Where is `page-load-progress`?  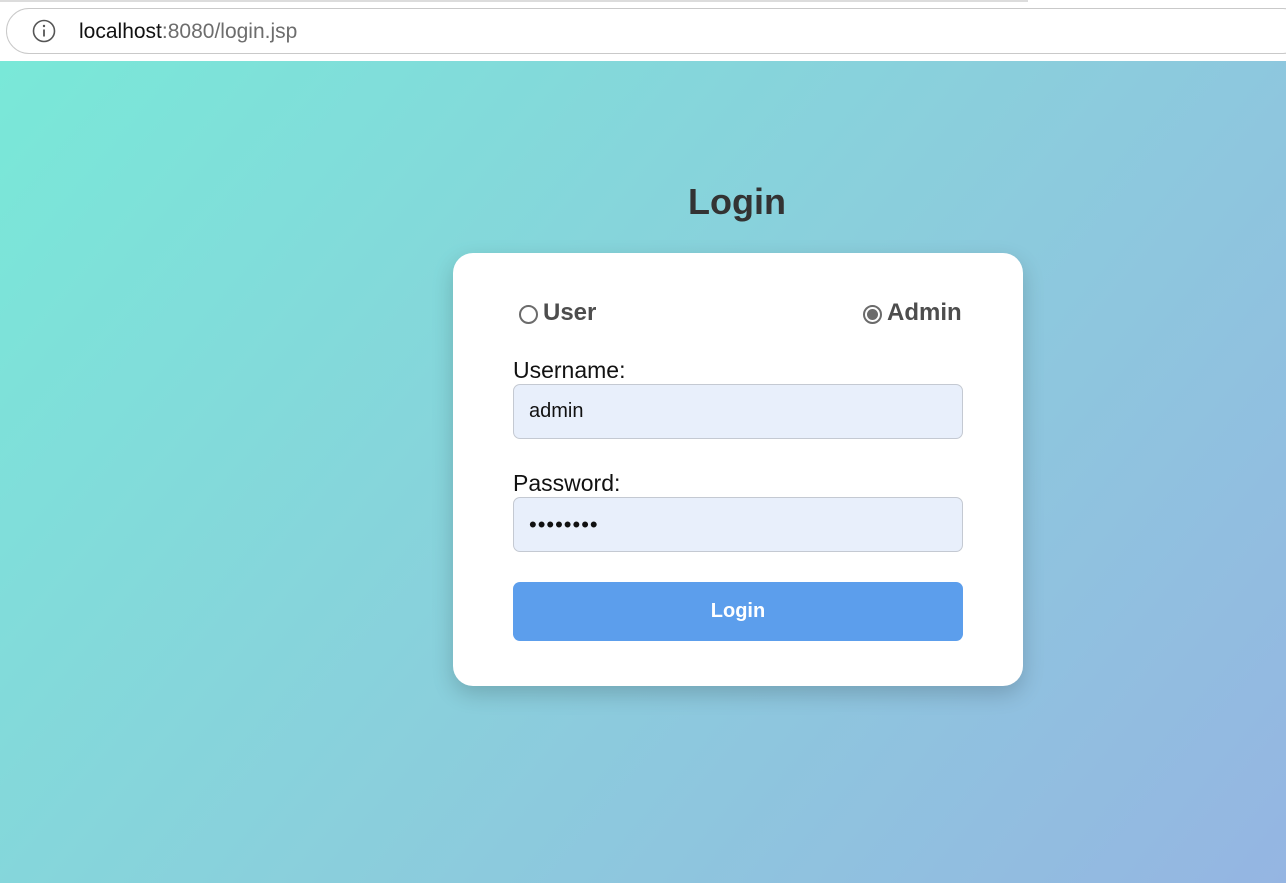
page-load-progress is located at coordinates (514, 1).